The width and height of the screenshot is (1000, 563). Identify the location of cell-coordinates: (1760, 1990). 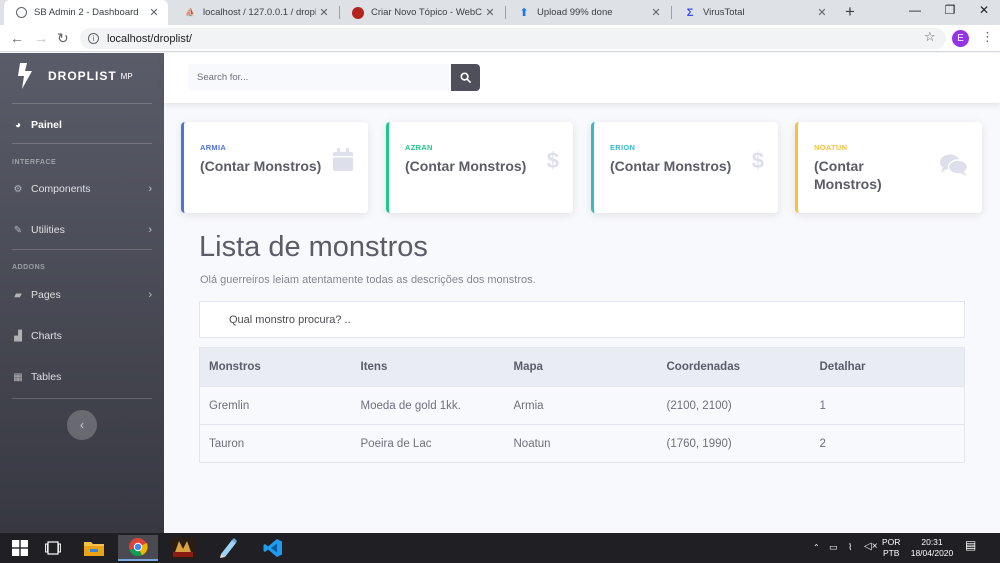
(734, 443).